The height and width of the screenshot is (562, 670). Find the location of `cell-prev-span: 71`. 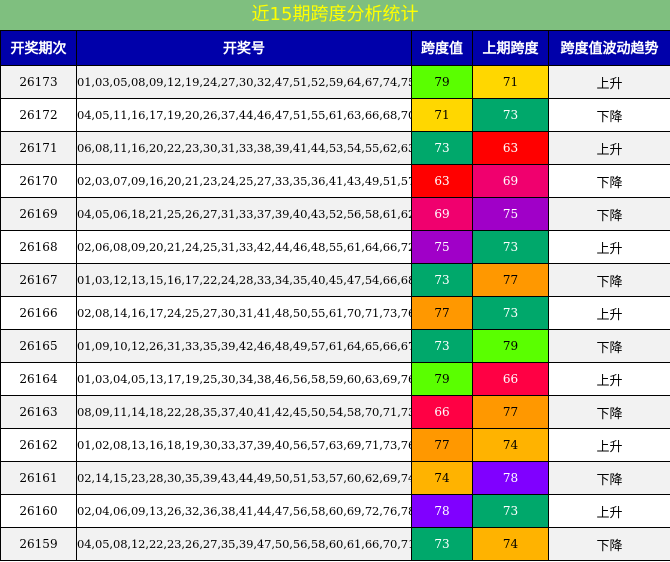

cell-prev-span: 71 is located at coordinates (510, 82).